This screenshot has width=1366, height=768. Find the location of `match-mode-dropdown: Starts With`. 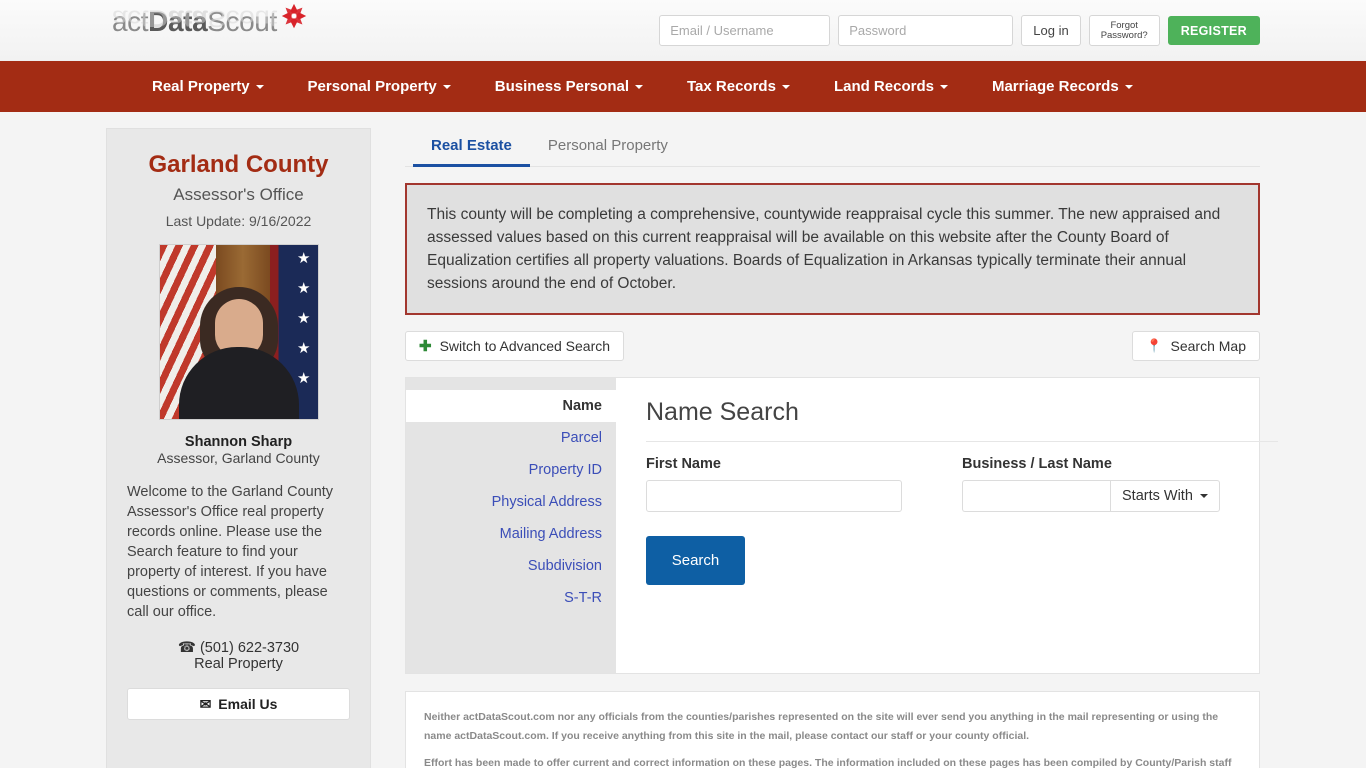

match-mode-dropdown: Starts With is located at coordinates (1165, 496).